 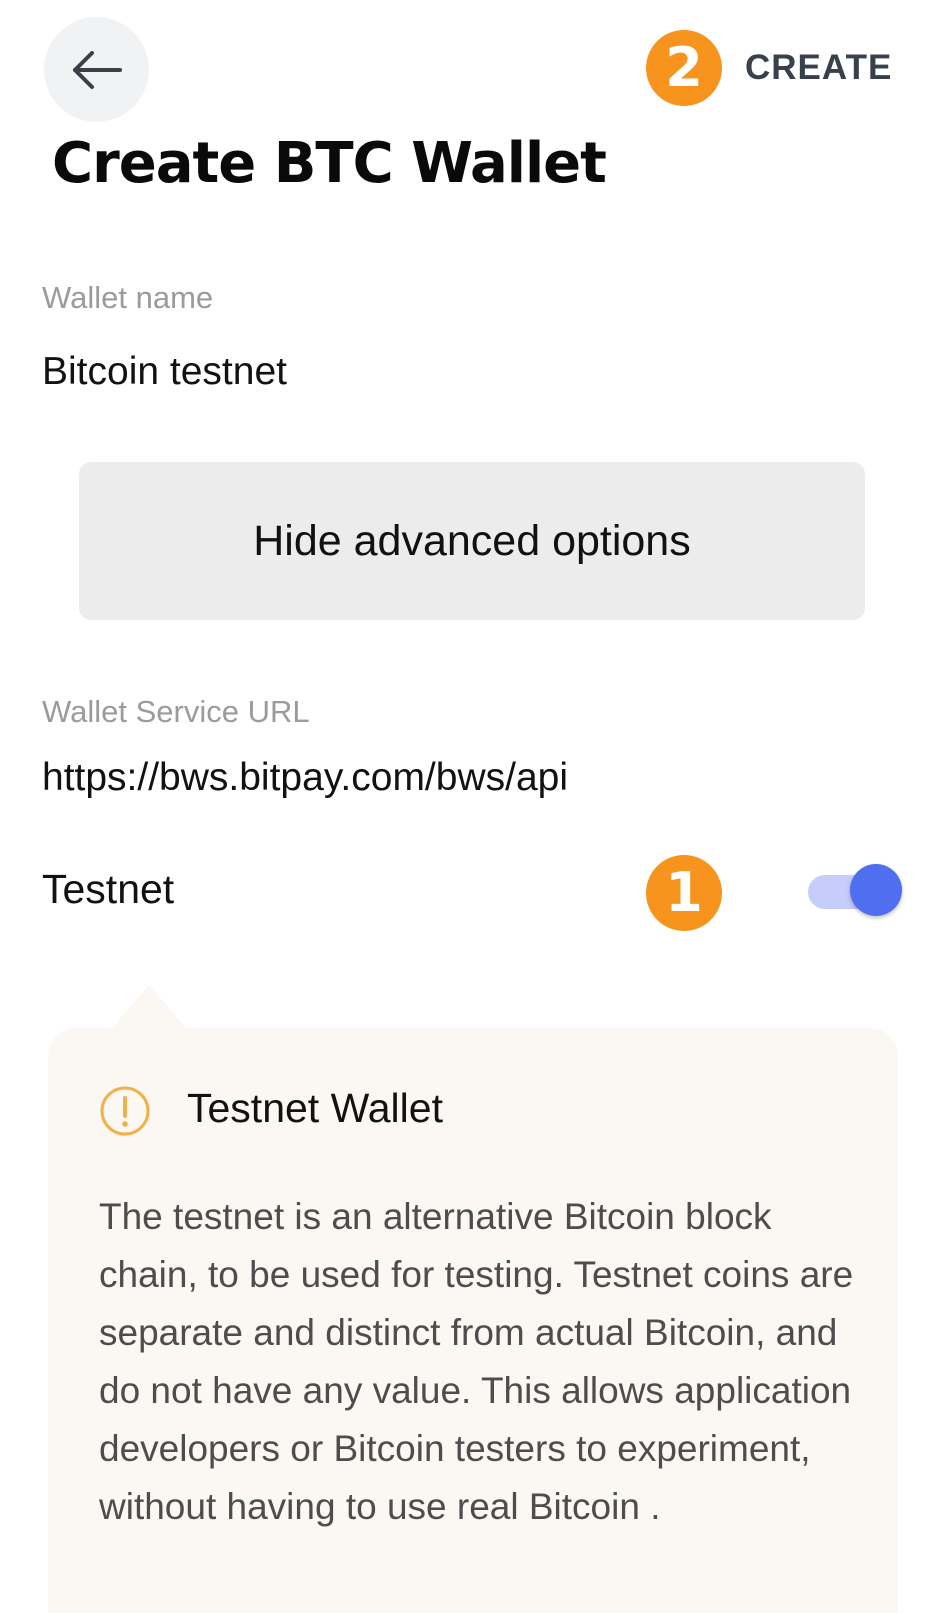 I want to click on step-badge-create: 2, so click(x=684, y=68).